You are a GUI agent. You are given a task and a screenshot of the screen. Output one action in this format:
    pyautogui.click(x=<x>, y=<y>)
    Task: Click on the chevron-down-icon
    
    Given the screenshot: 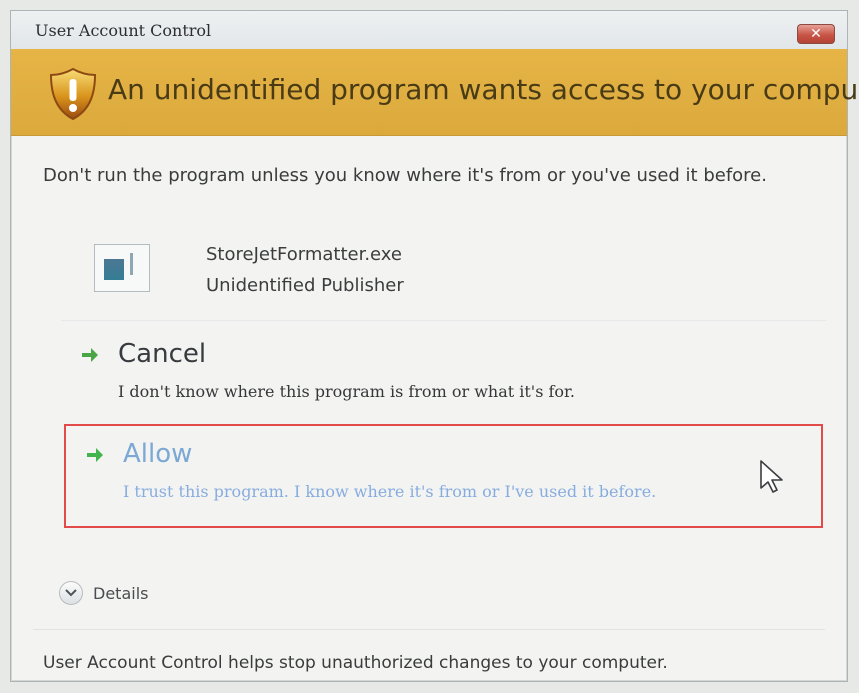 What is the action you would take?
    pyautogui.click(x=71, y=593)
    